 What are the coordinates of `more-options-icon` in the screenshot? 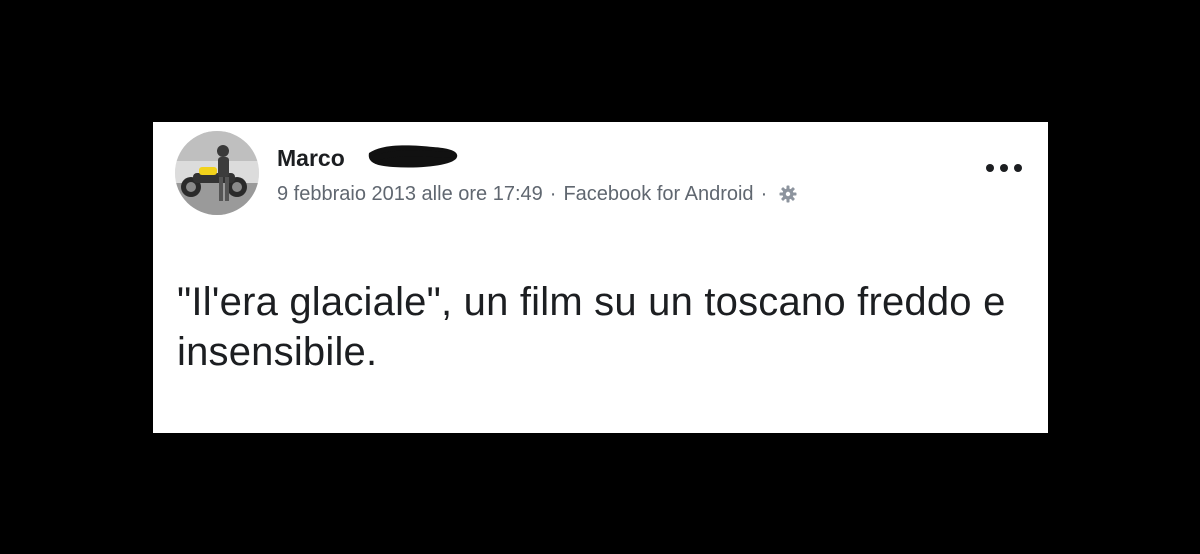 It's located at (1004, 168).